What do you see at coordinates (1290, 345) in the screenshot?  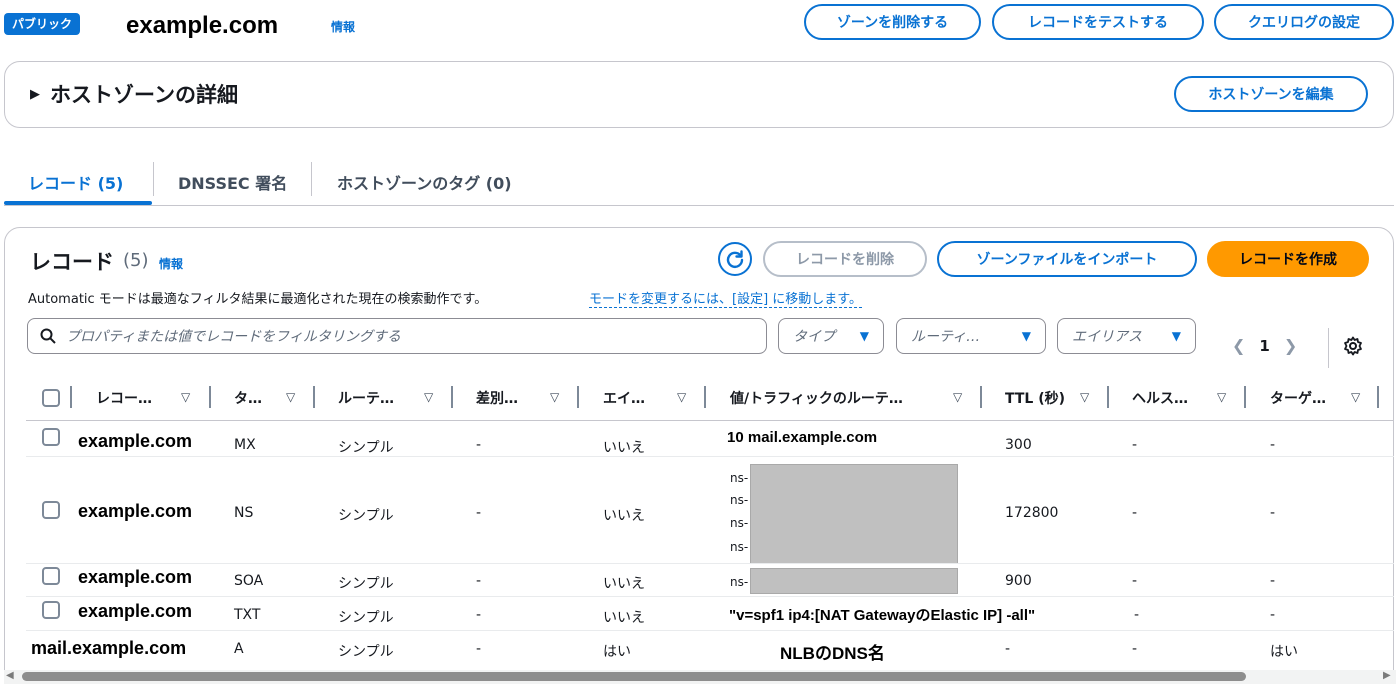 I see `chevron-right-icon: ❯` at bounding box center [1290, 345].